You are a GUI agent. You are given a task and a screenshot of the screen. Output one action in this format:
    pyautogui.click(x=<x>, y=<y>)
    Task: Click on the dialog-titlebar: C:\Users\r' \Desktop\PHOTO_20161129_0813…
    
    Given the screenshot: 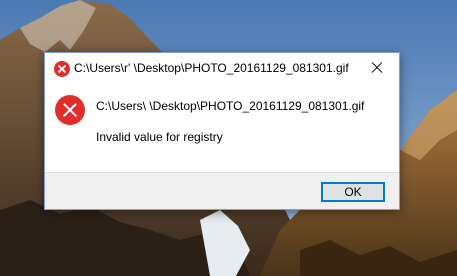 What is the action you would take?
    pyautogui.click(x=222, y=68)
    